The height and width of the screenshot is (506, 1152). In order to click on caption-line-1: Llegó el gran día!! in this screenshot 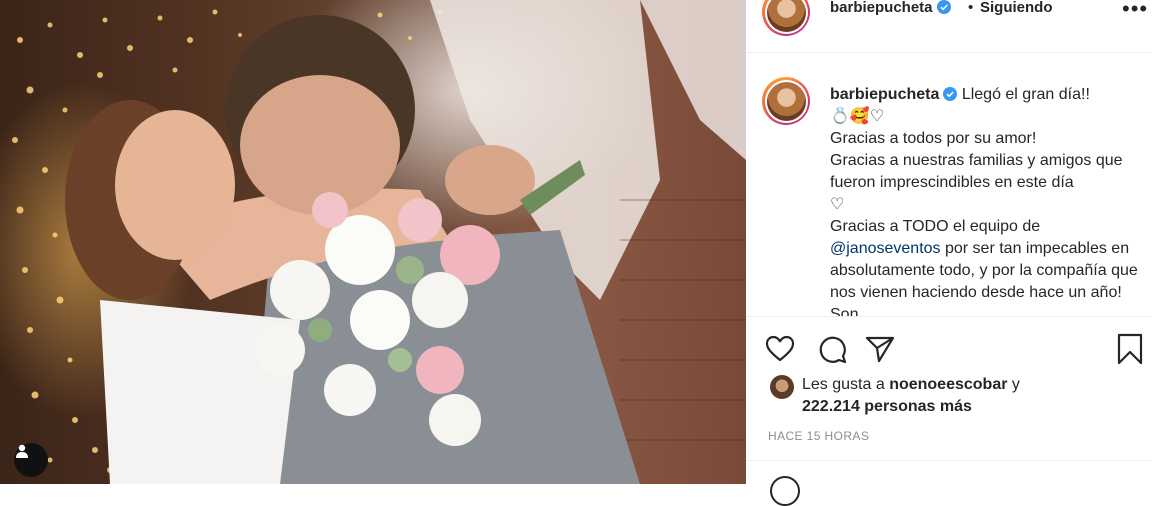, I will do `click(1025, 94)`.